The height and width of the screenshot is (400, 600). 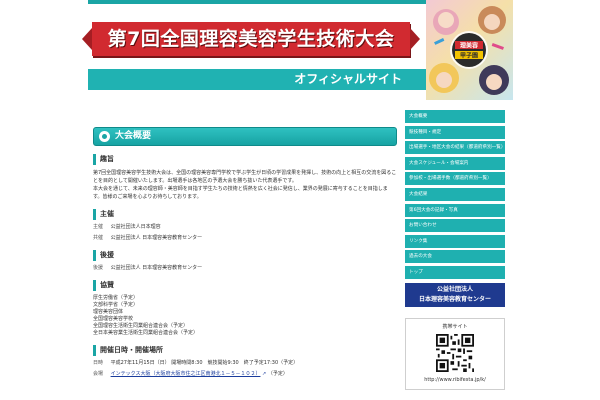 I want to click on qr-code-icon, so click(x=455, y=353).